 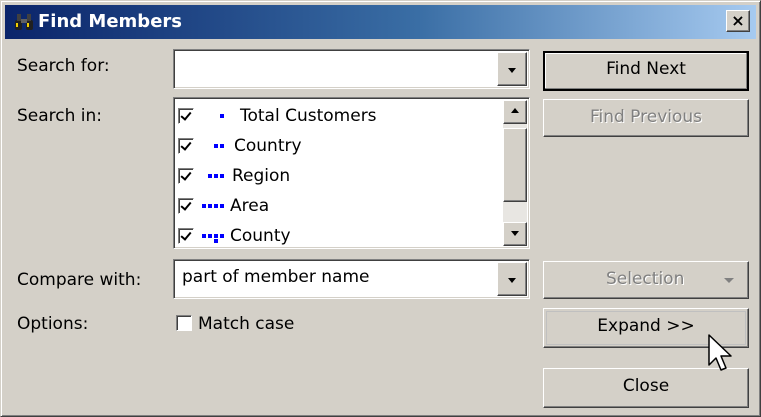 I want to click on options-label: Options:, so click(x=53, y=324).